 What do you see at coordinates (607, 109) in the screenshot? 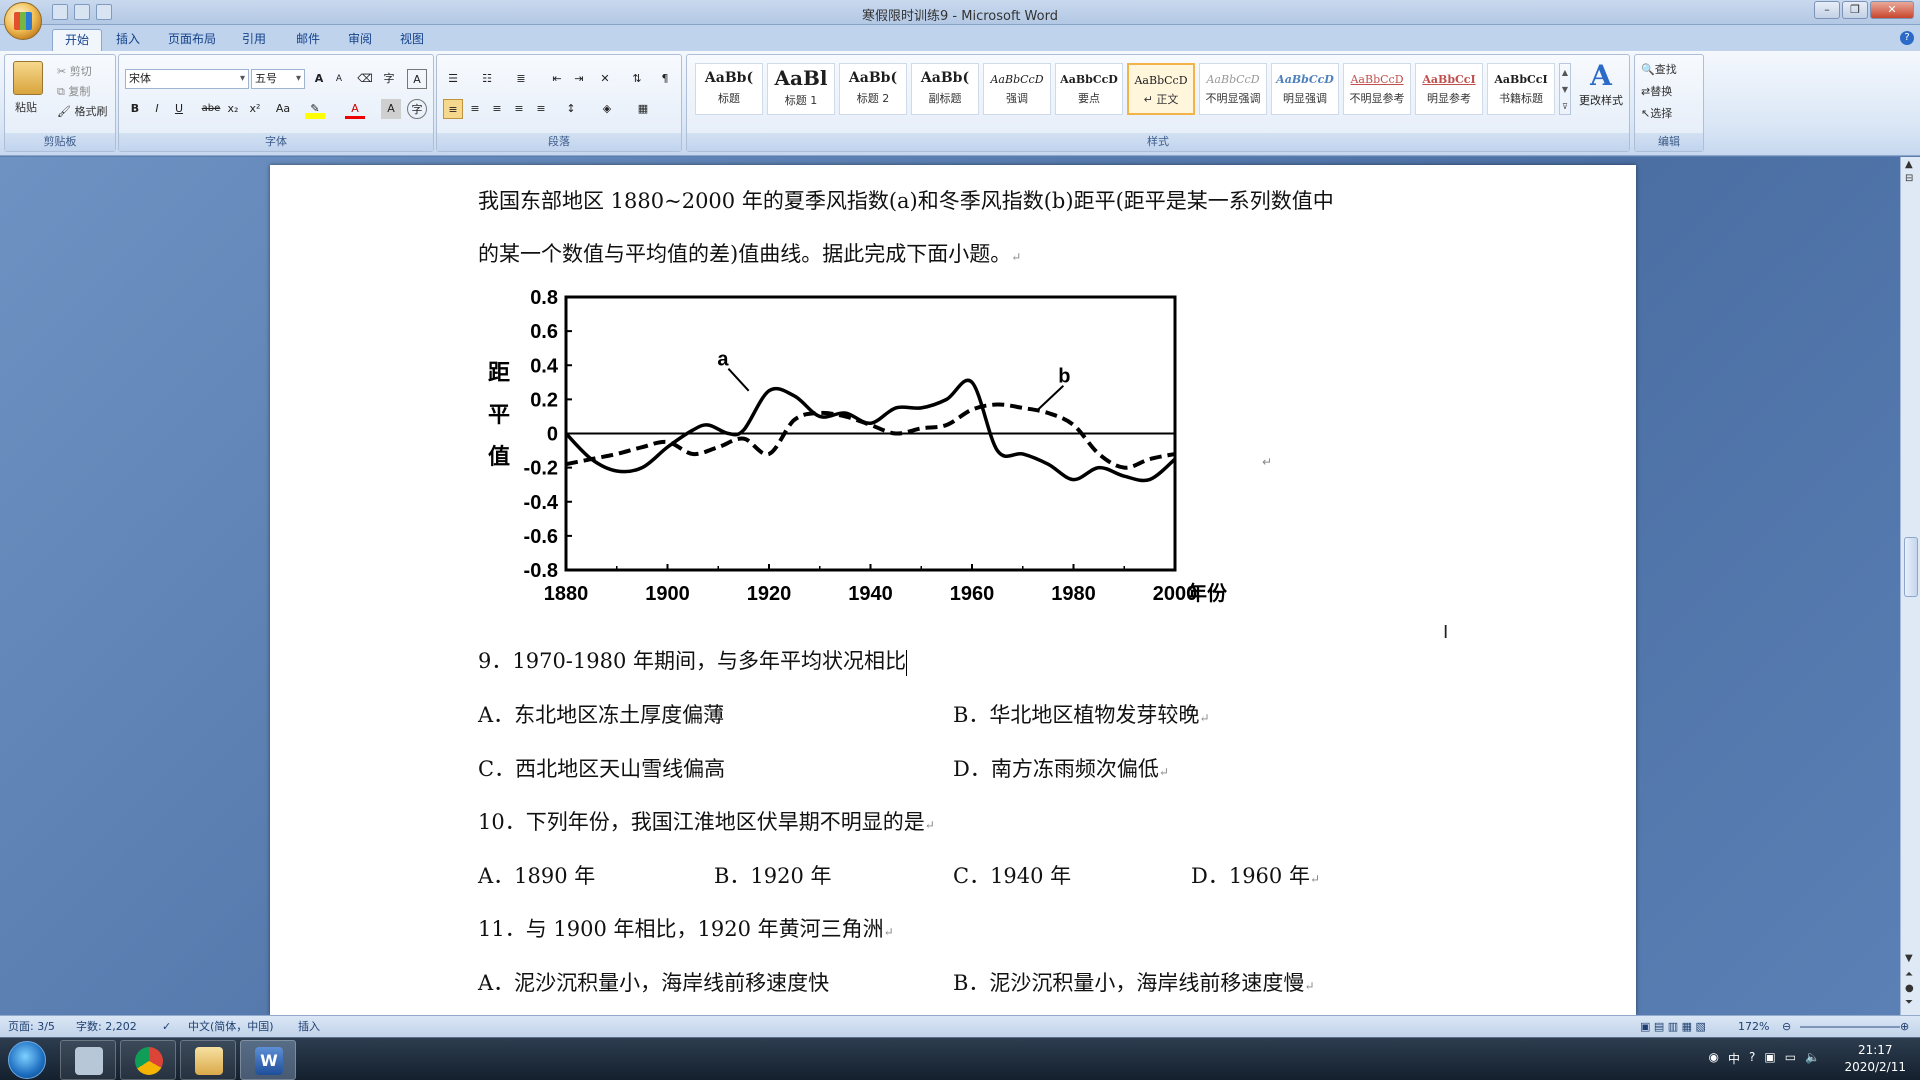
I see `shading-icon: ◈` at bounding box center [607, 109].